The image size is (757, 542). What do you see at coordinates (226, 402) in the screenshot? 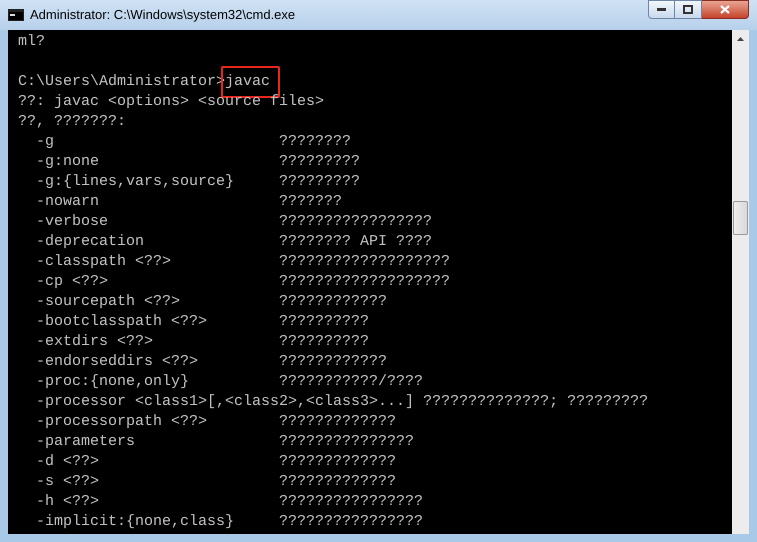
I see `option-name: -processor <class1>[,<class2>,<class3>...]` at bounding box center [226, 402].